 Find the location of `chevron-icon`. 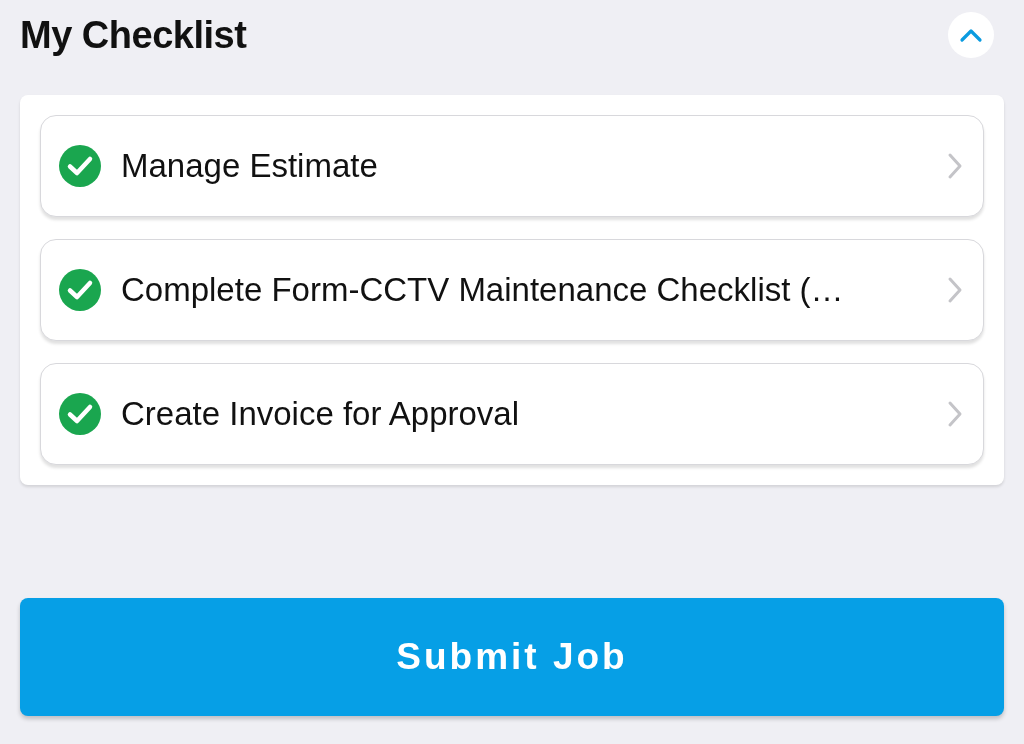

chevron-icon is located at coordinates (971, 35).